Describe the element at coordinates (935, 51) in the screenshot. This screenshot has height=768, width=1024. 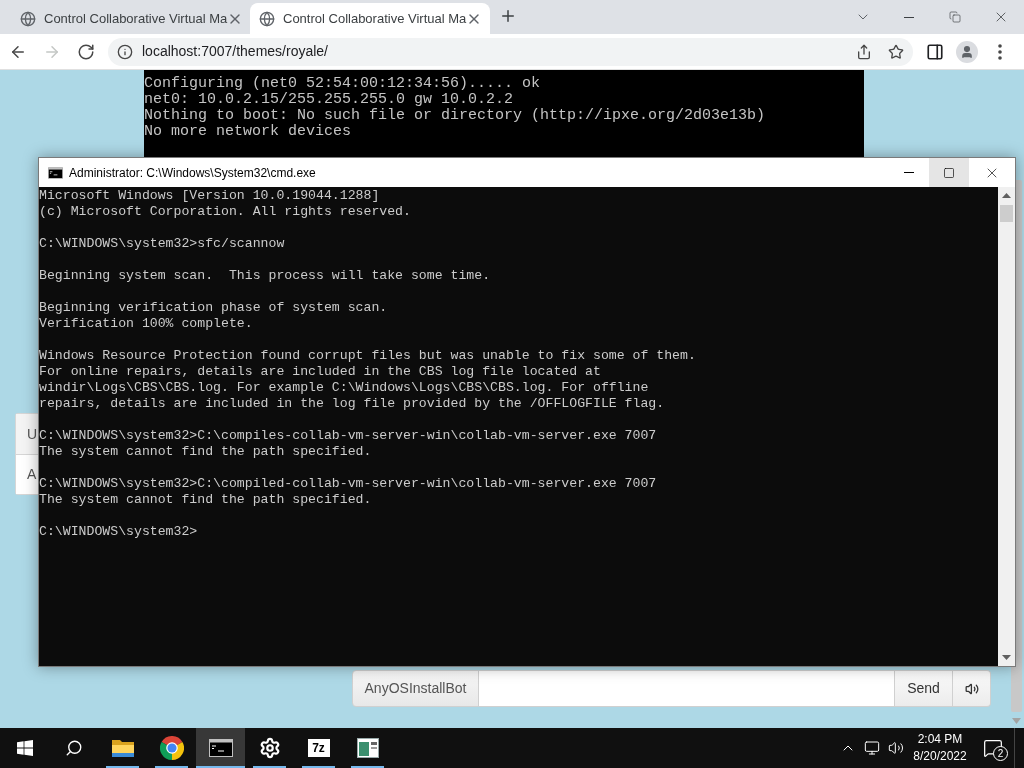
I see `side-panel-icon` at that location.